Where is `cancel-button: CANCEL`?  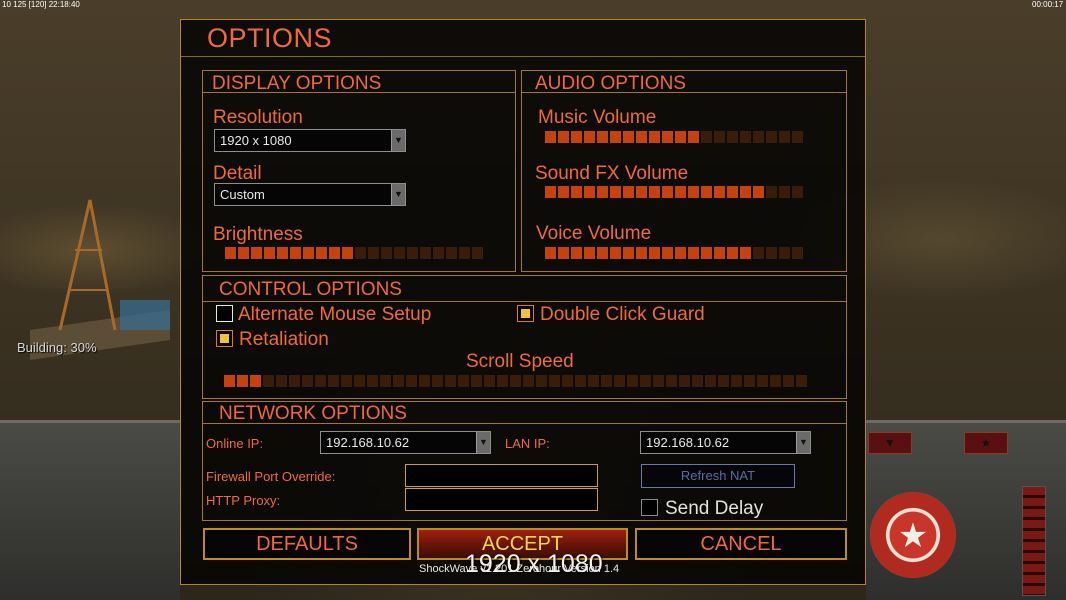
cancel-button: CANCEL is located at coordinates (741, 544).